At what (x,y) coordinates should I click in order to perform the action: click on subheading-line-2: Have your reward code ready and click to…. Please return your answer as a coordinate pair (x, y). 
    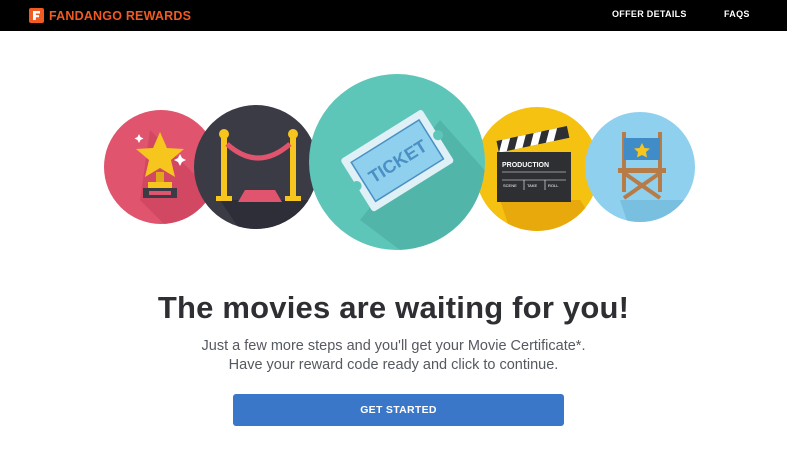
    Looking at the image, I should click on (393, 365).